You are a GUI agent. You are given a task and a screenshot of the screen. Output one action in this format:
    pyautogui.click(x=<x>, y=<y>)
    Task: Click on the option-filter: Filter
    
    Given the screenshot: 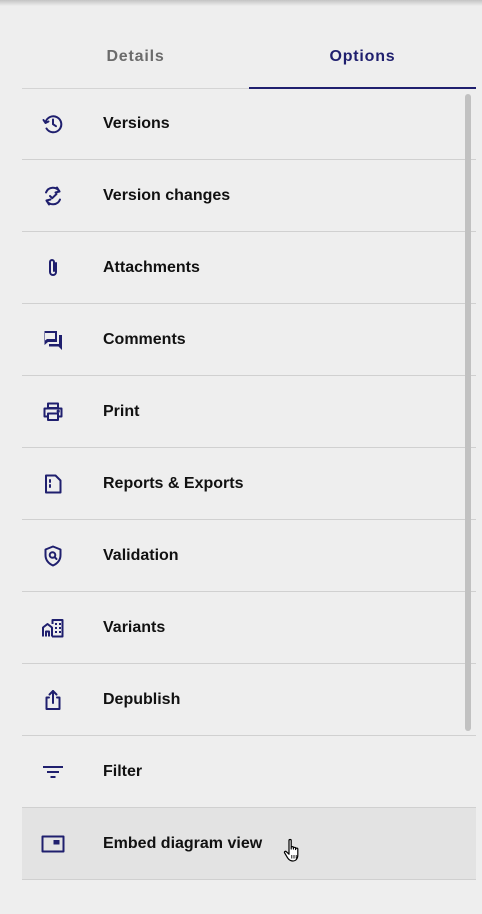 What is the action you would take?
    pyautogui.click(x=249, y=772)
    